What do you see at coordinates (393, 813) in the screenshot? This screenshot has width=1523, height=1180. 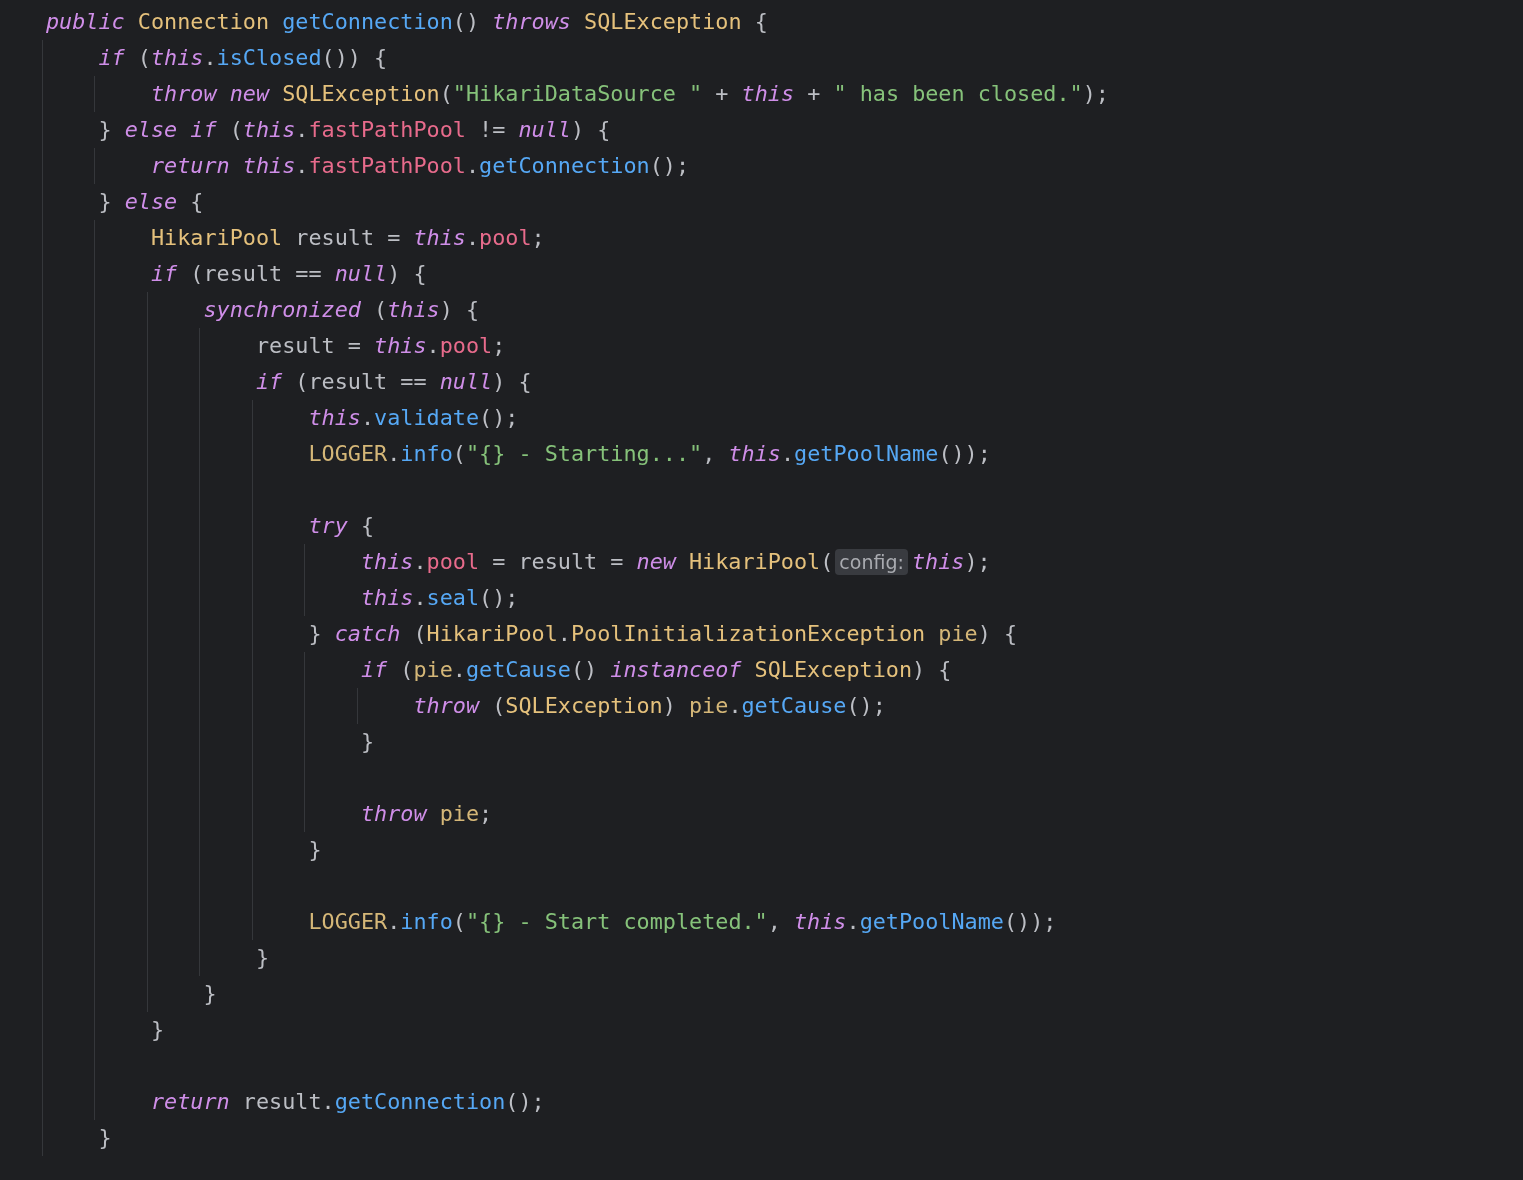 I see `code-keyword: throw` at bounding box center [393, 813].